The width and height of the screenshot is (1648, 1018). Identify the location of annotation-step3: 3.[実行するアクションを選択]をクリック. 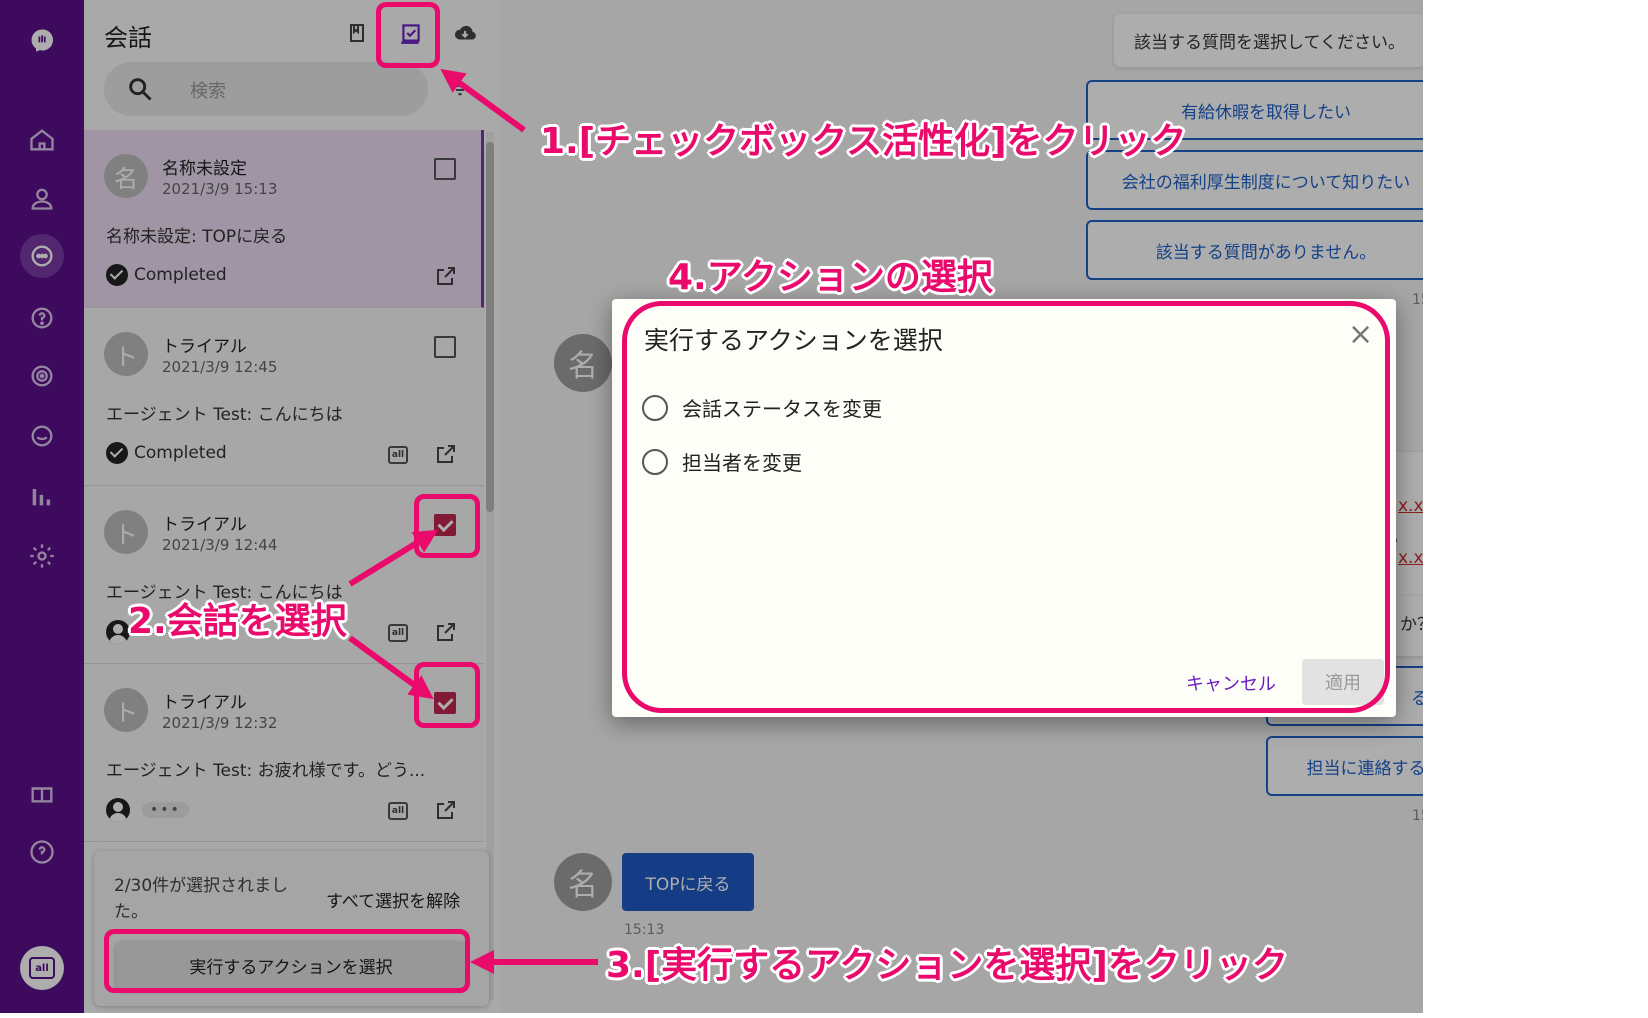
(947, 965).